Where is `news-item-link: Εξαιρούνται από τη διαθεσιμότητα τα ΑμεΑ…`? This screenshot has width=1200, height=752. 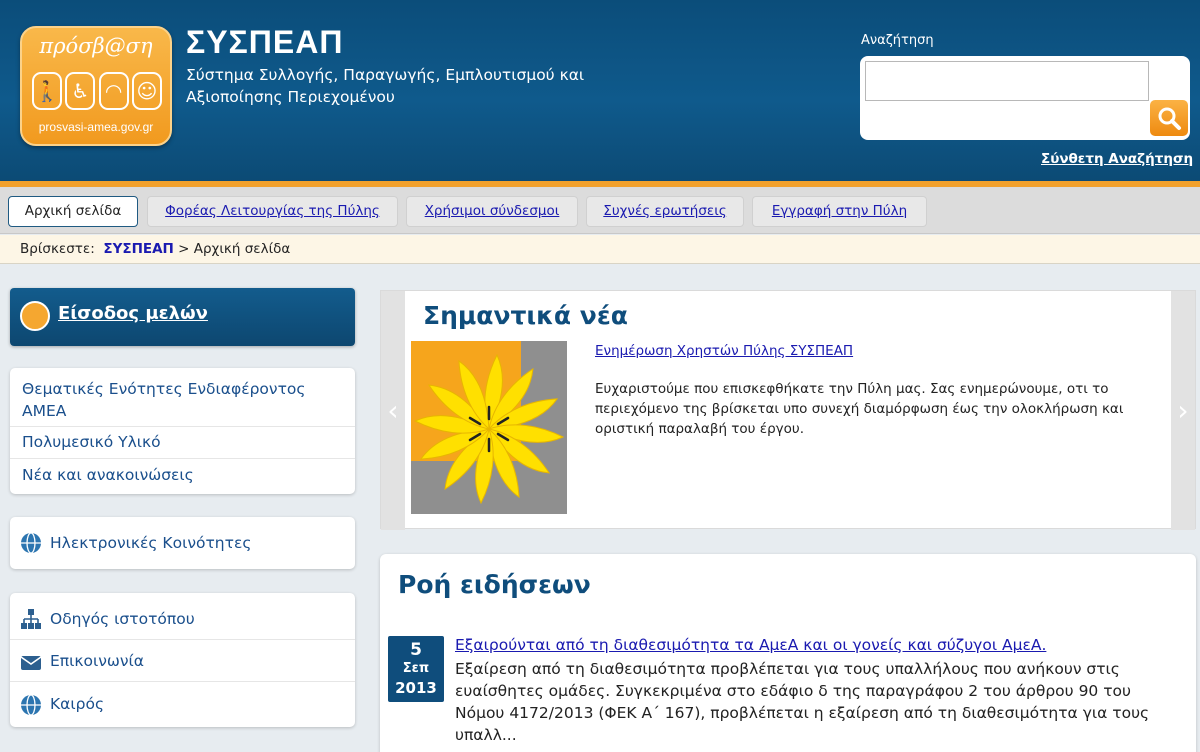 news-item-link: Εξαιρούνται από τη διαθεσιμότητα τα ΑμεΑ… is located at coordinates (750, 645).